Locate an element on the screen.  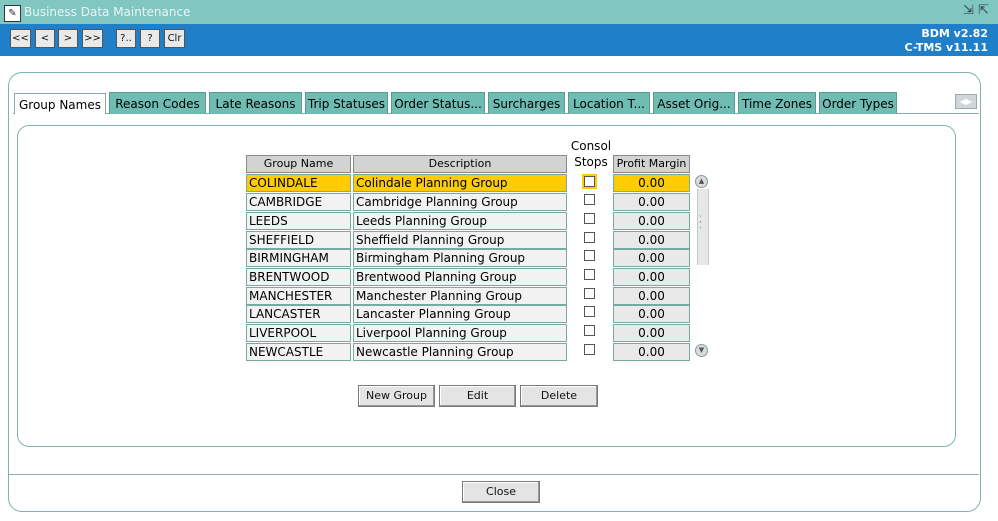
group-name-cell: LEEDS is located at coordinates (298, 221).